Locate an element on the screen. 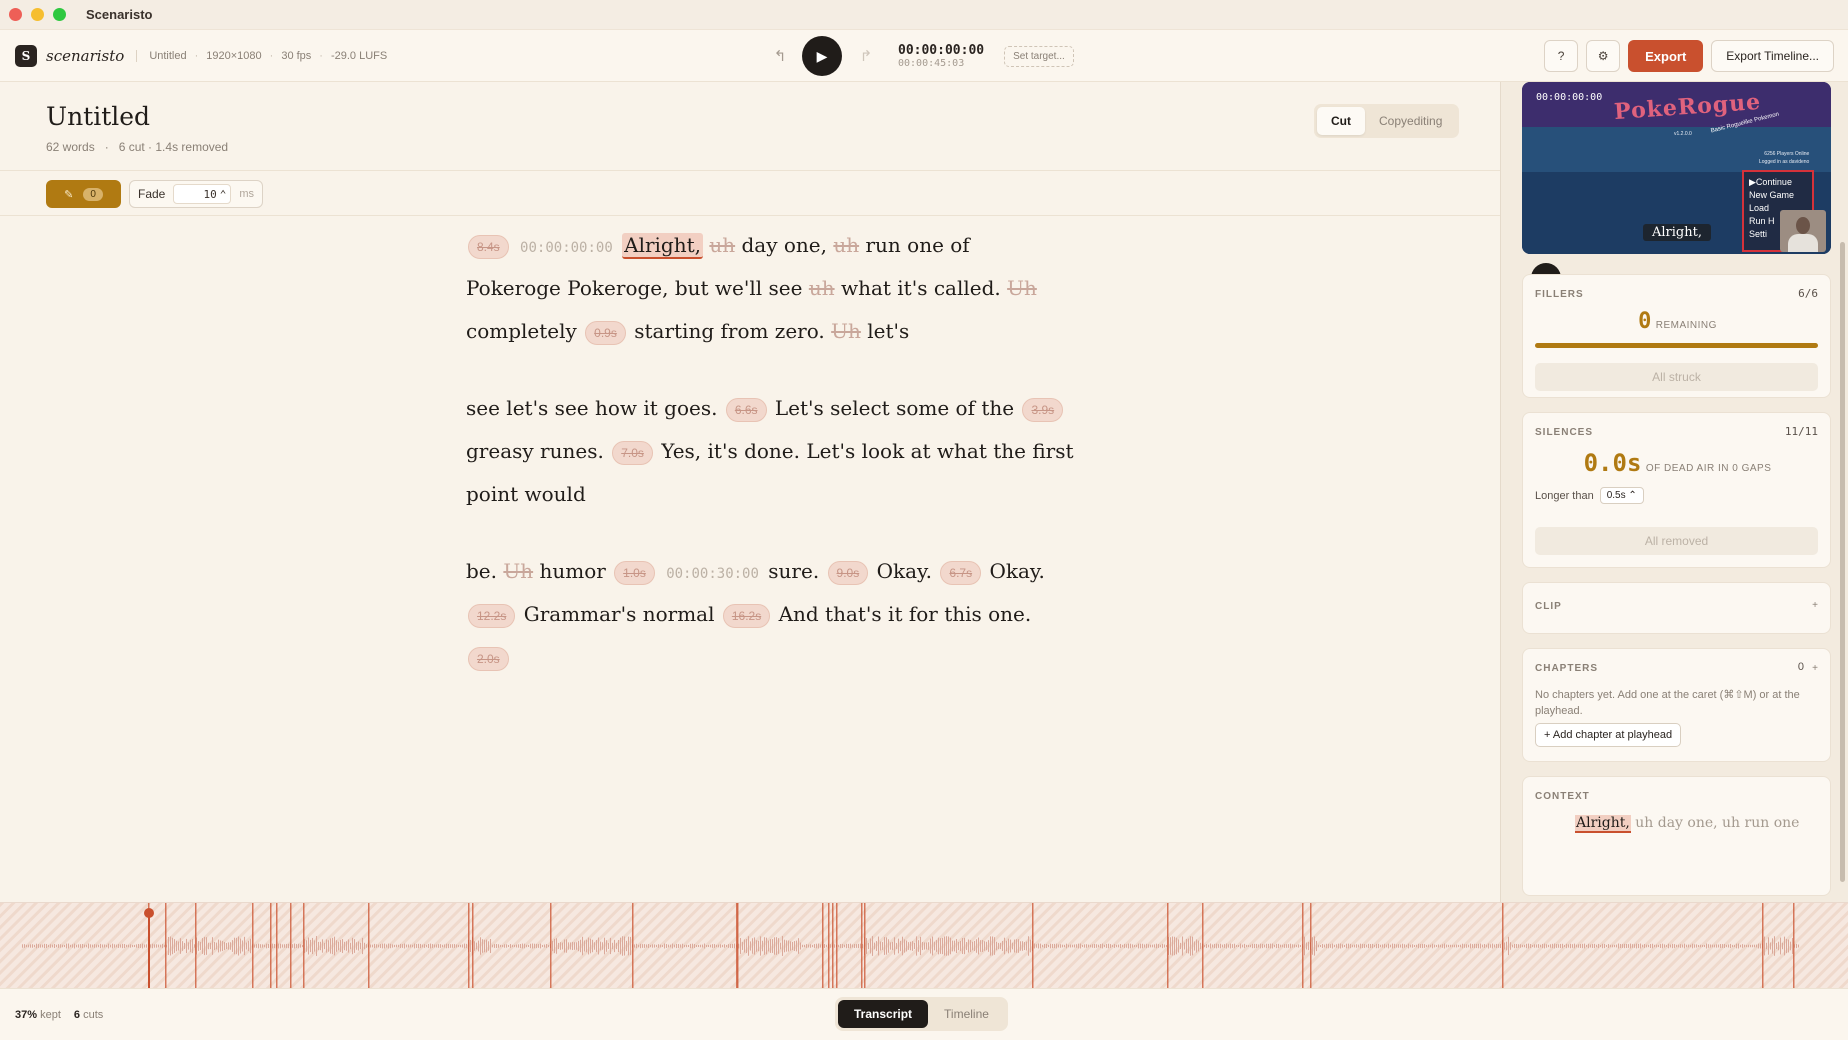  silence-chip: 6.7s is located at coordinates (961, 572).